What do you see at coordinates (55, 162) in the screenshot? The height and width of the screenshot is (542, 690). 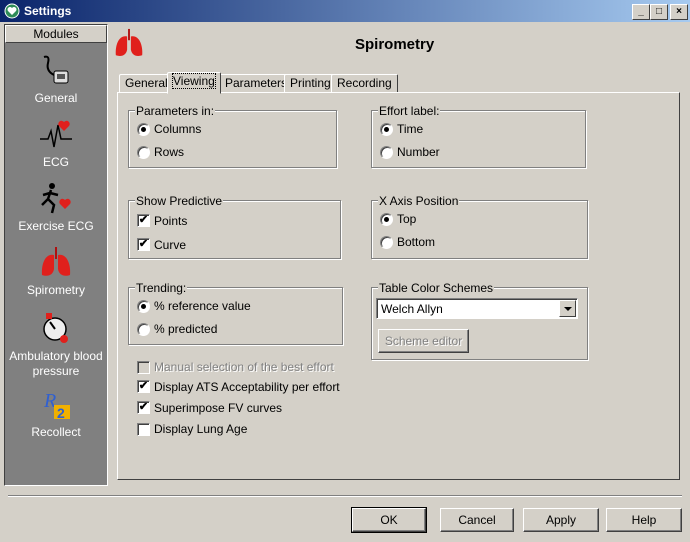 I see `sidebar-item-label: ECG` at bounding box center [55, 162].